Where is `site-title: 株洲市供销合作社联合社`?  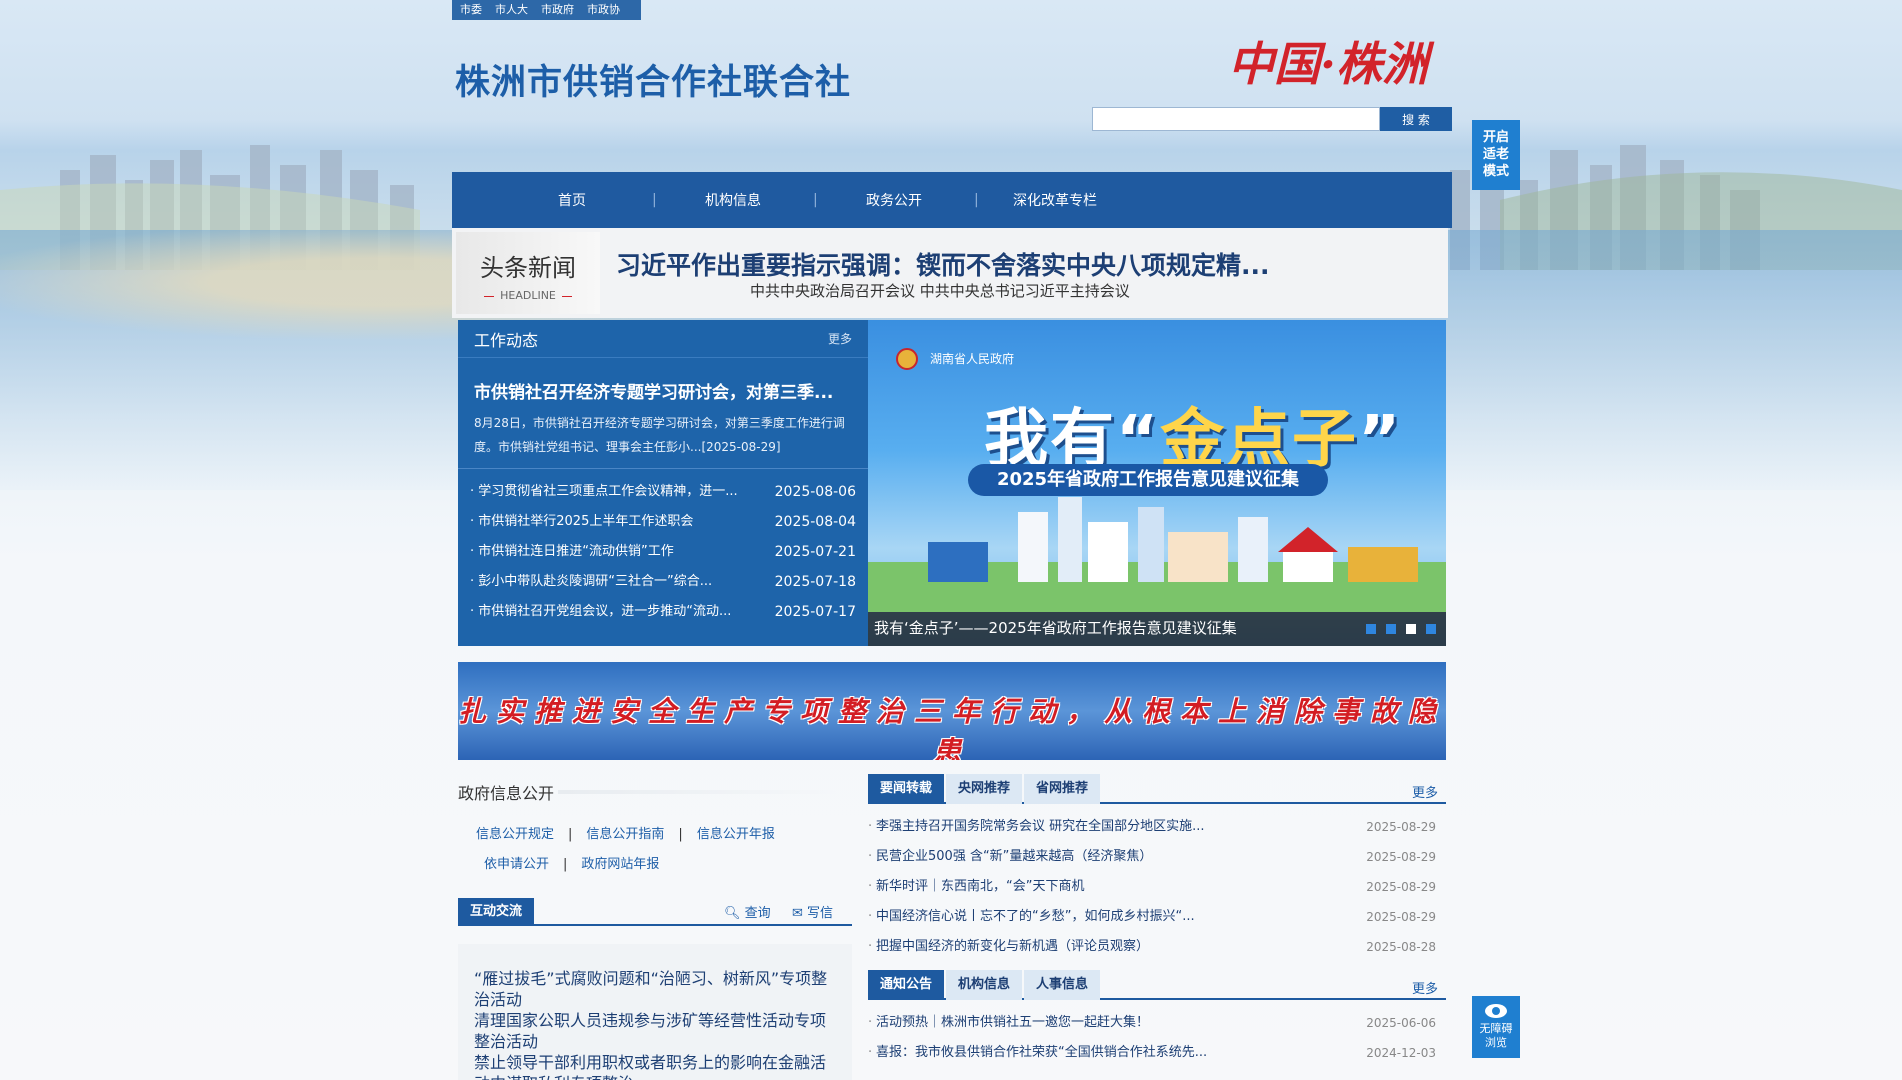 site-title: 株洲市供销合作社联合社 is located at coordinates (653, 83).